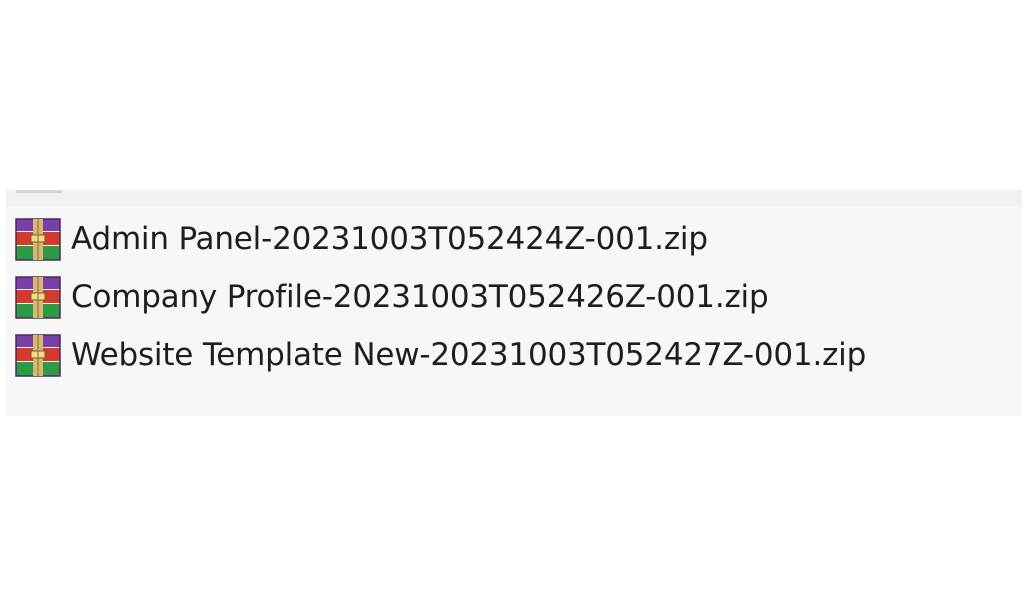 This screenshot has width=1024, height=593. I want to click on header-tab, so click(39, 191).